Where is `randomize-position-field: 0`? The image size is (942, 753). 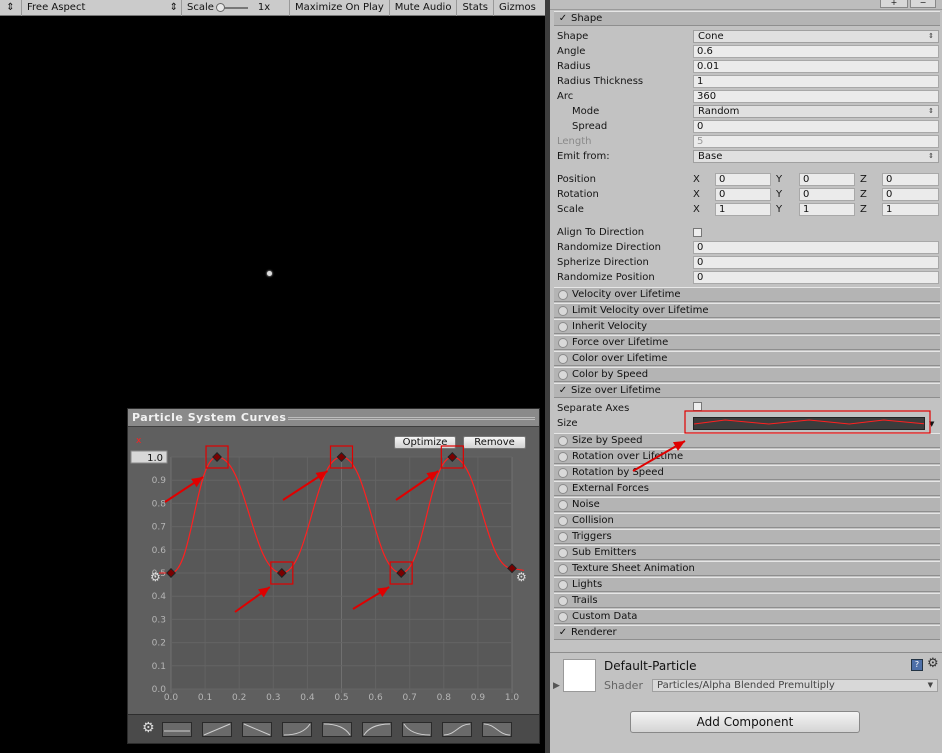
randomize-position-field: 0 is located at coordinates (816, 277).